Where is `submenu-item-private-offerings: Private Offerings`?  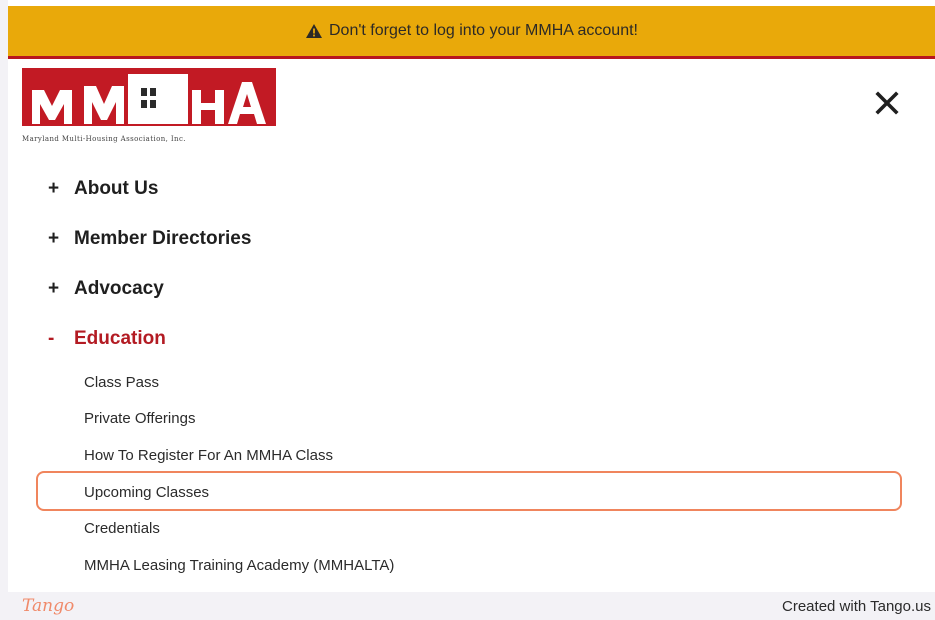 submenu-item-private-offerings: Private Offerings is located at coordinates (139, 418).